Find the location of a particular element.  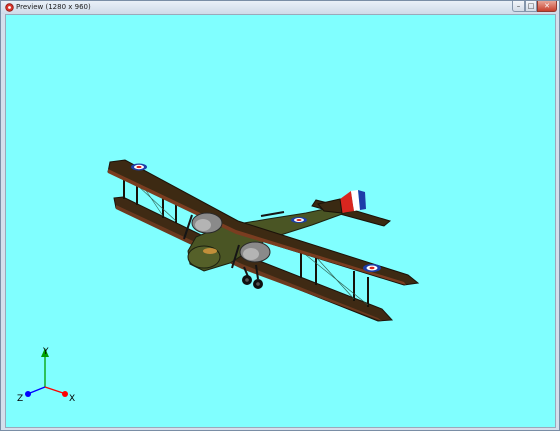

app-icon is located at coordinates (9, 7).